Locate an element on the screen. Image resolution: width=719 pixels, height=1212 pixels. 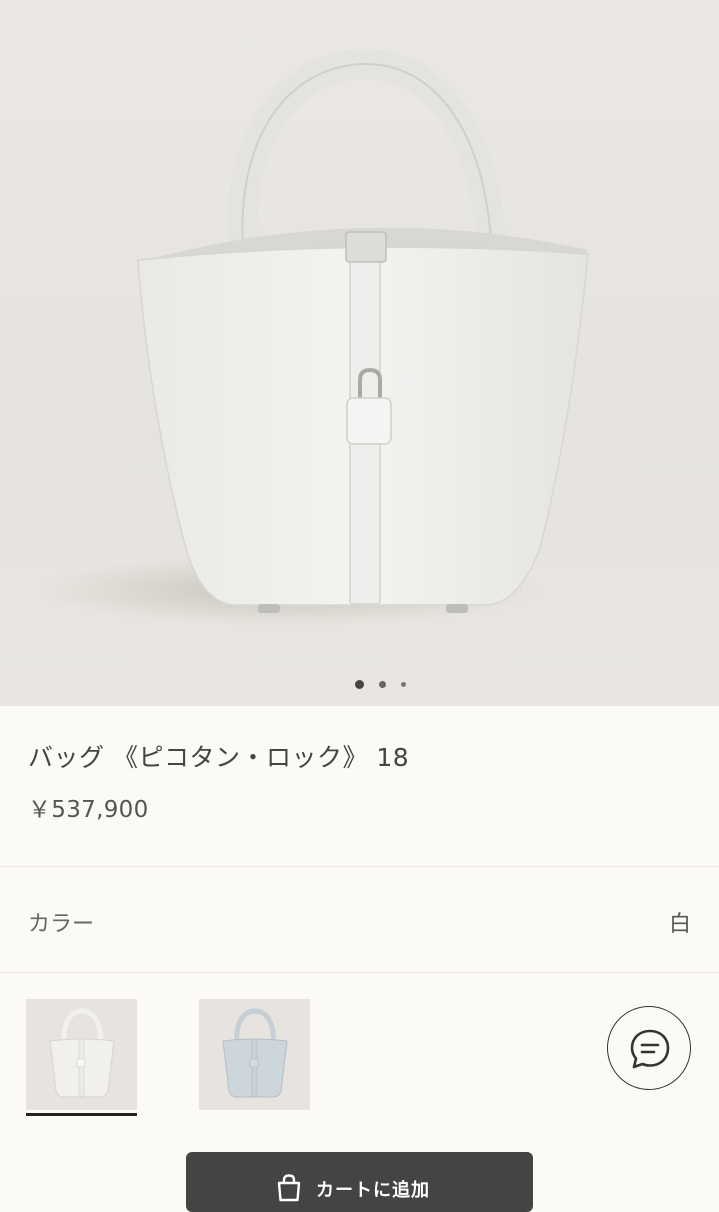
carousel-dot-active is located at coordinates (359, 684).